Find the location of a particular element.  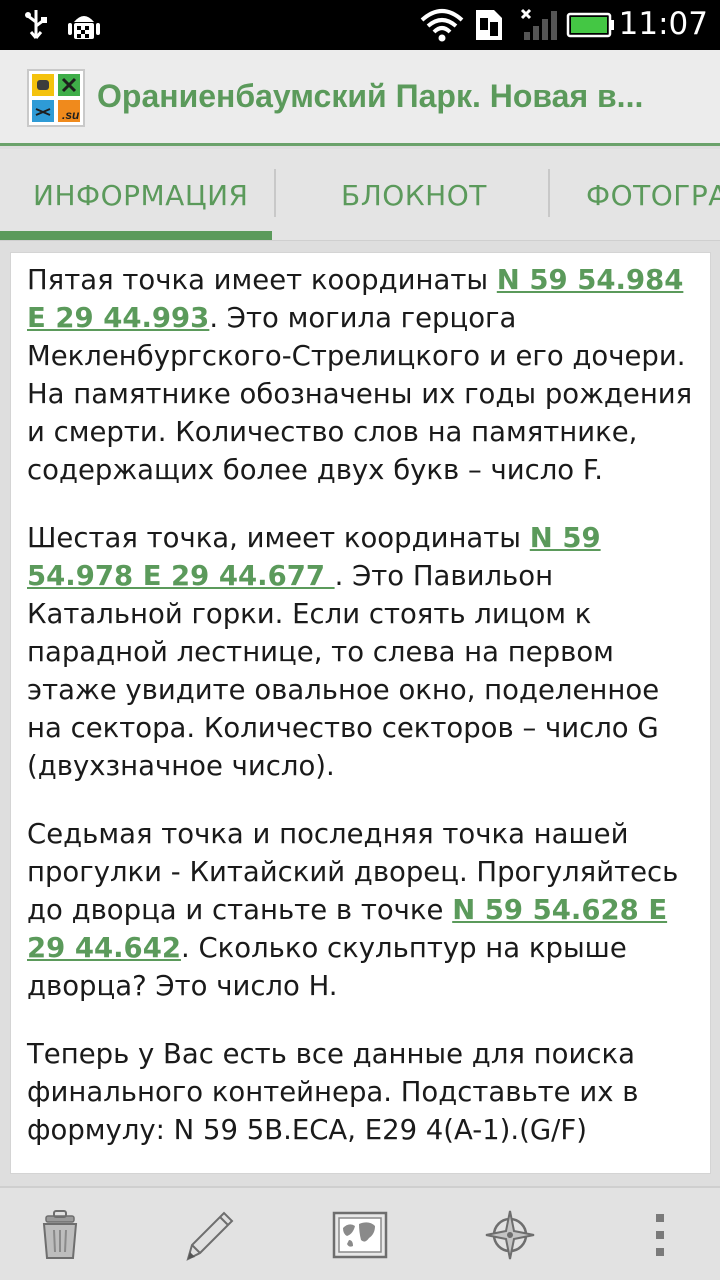

usb-icon is located at coordinates (36, 24).